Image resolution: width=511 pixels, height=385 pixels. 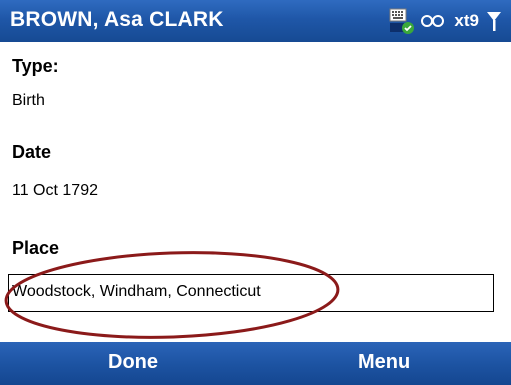 I want to click on signal-icon, so click(x=494, y=21).